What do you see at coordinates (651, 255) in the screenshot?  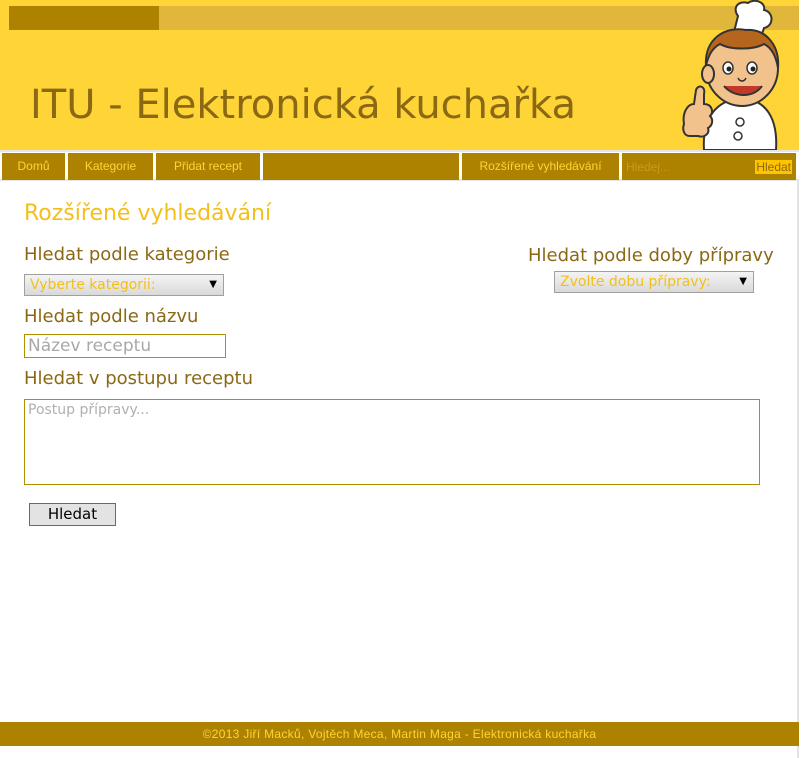 I see `duration-label: Hledat podle doby přípravy` at bounding box center [651, 255].